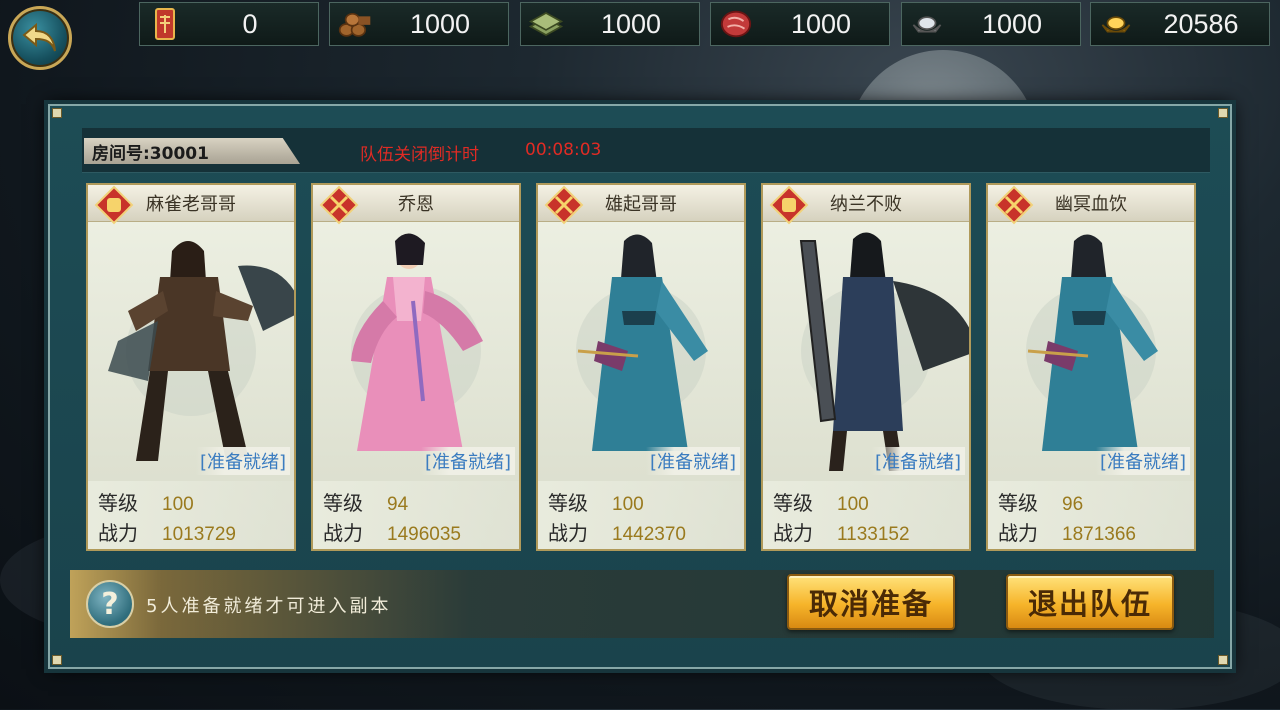 This screenshot has height=710, width=1280. What do you see at coordinates (546, 24) in the screenshot?
I see `stone-icon` at bounding box center [546, 24].